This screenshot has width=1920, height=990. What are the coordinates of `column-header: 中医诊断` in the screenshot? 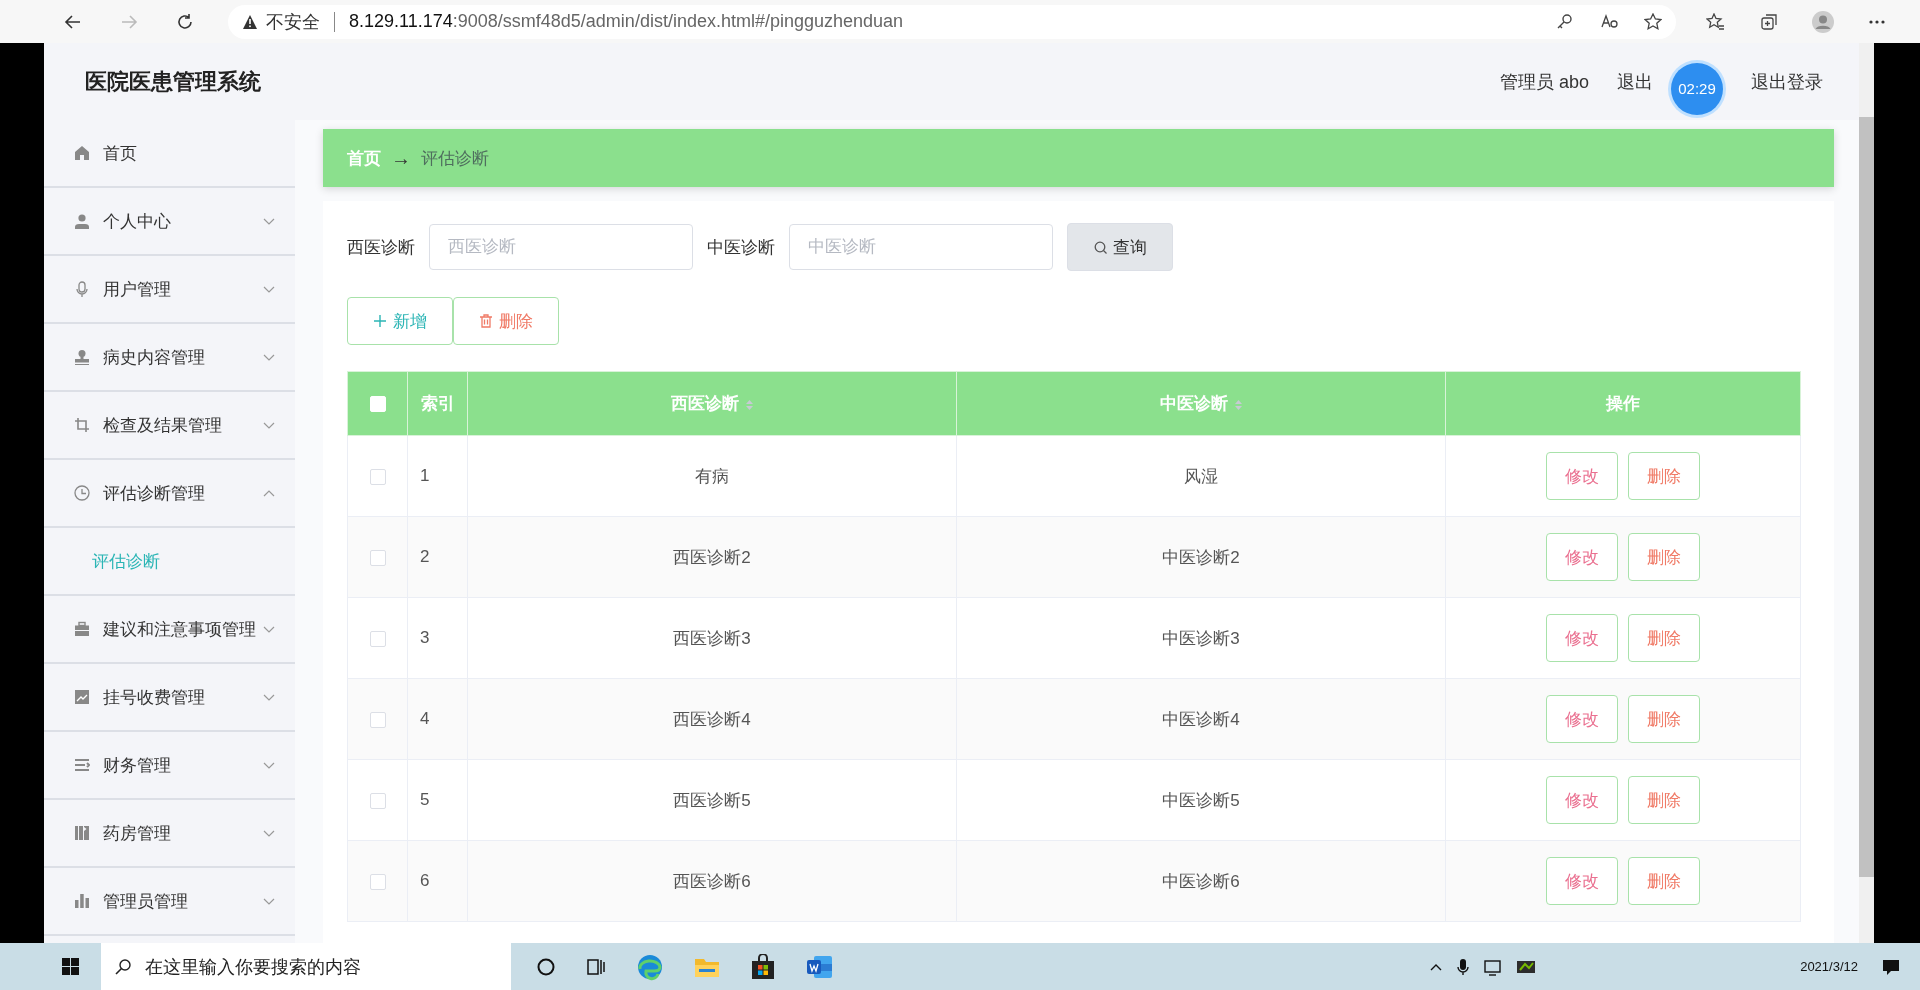 It's located at (1193, 403).